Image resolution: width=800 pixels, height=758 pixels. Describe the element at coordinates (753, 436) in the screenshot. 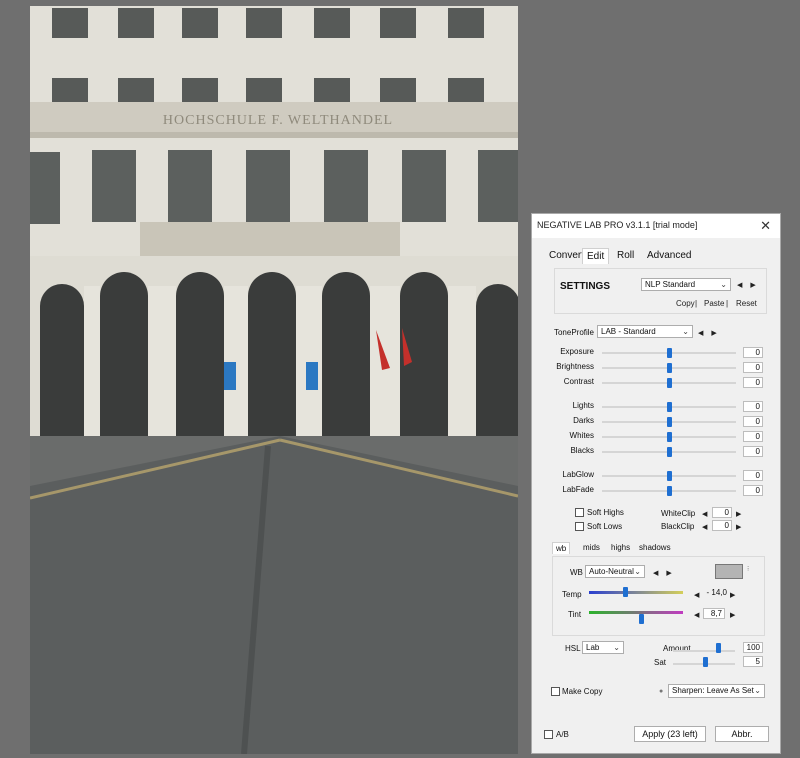

I see `whites-value: 0` at that location.